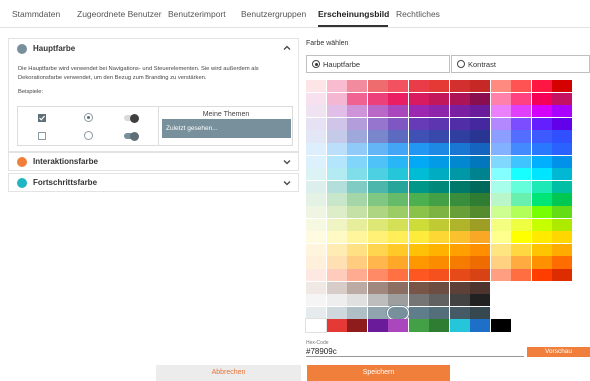  I want to click on tab-stammdaten: Stammdaten, so click(36, 14).